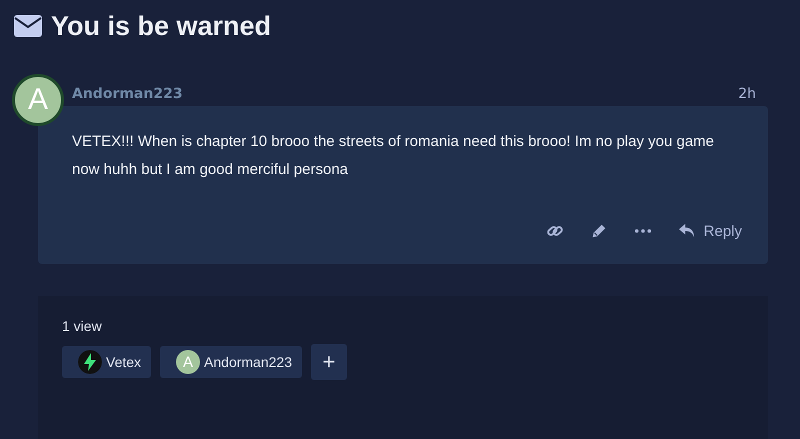 The image size is (800, 439). I want to click on post-time: 2h, so click(747, 94).